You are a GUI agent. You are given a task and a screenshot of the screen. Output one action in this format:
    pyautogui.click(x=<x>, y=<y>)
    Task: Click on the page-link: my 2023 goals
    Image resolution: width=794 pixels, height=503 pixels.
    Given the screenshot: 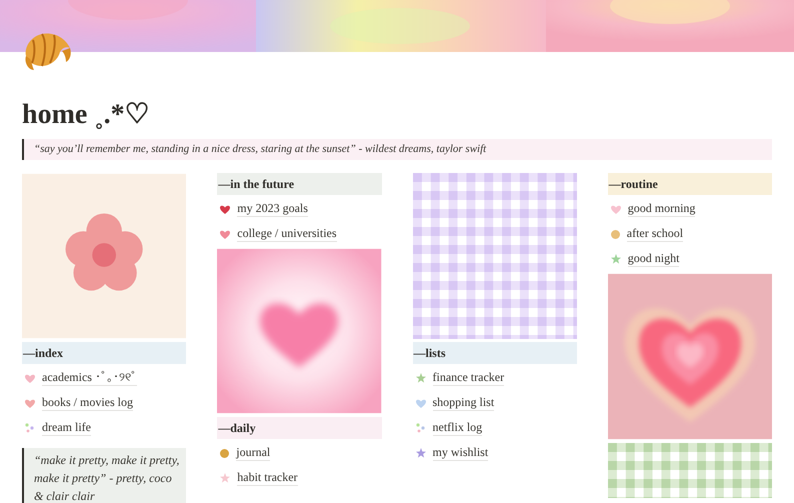 What is the action you would take?
    pyautogui.click(x=272, y=209)
    